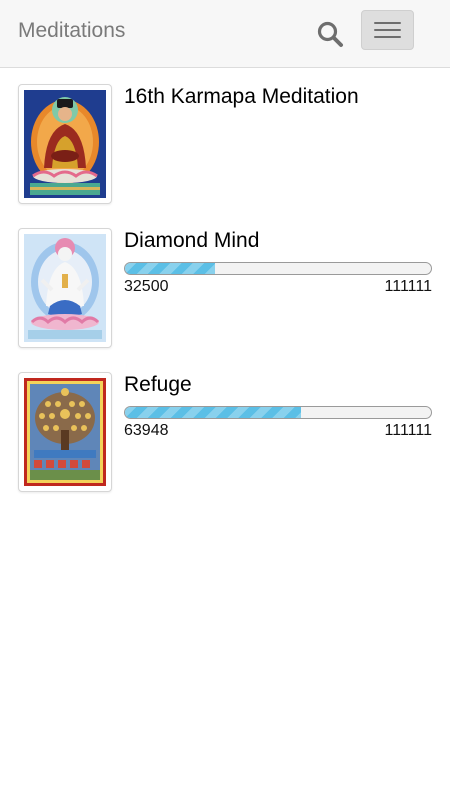 This screenshot has height=800, width=450. Describe the element at coordinates (225, 34) in the screenshot. I see `app-header: Meditations` at that location.